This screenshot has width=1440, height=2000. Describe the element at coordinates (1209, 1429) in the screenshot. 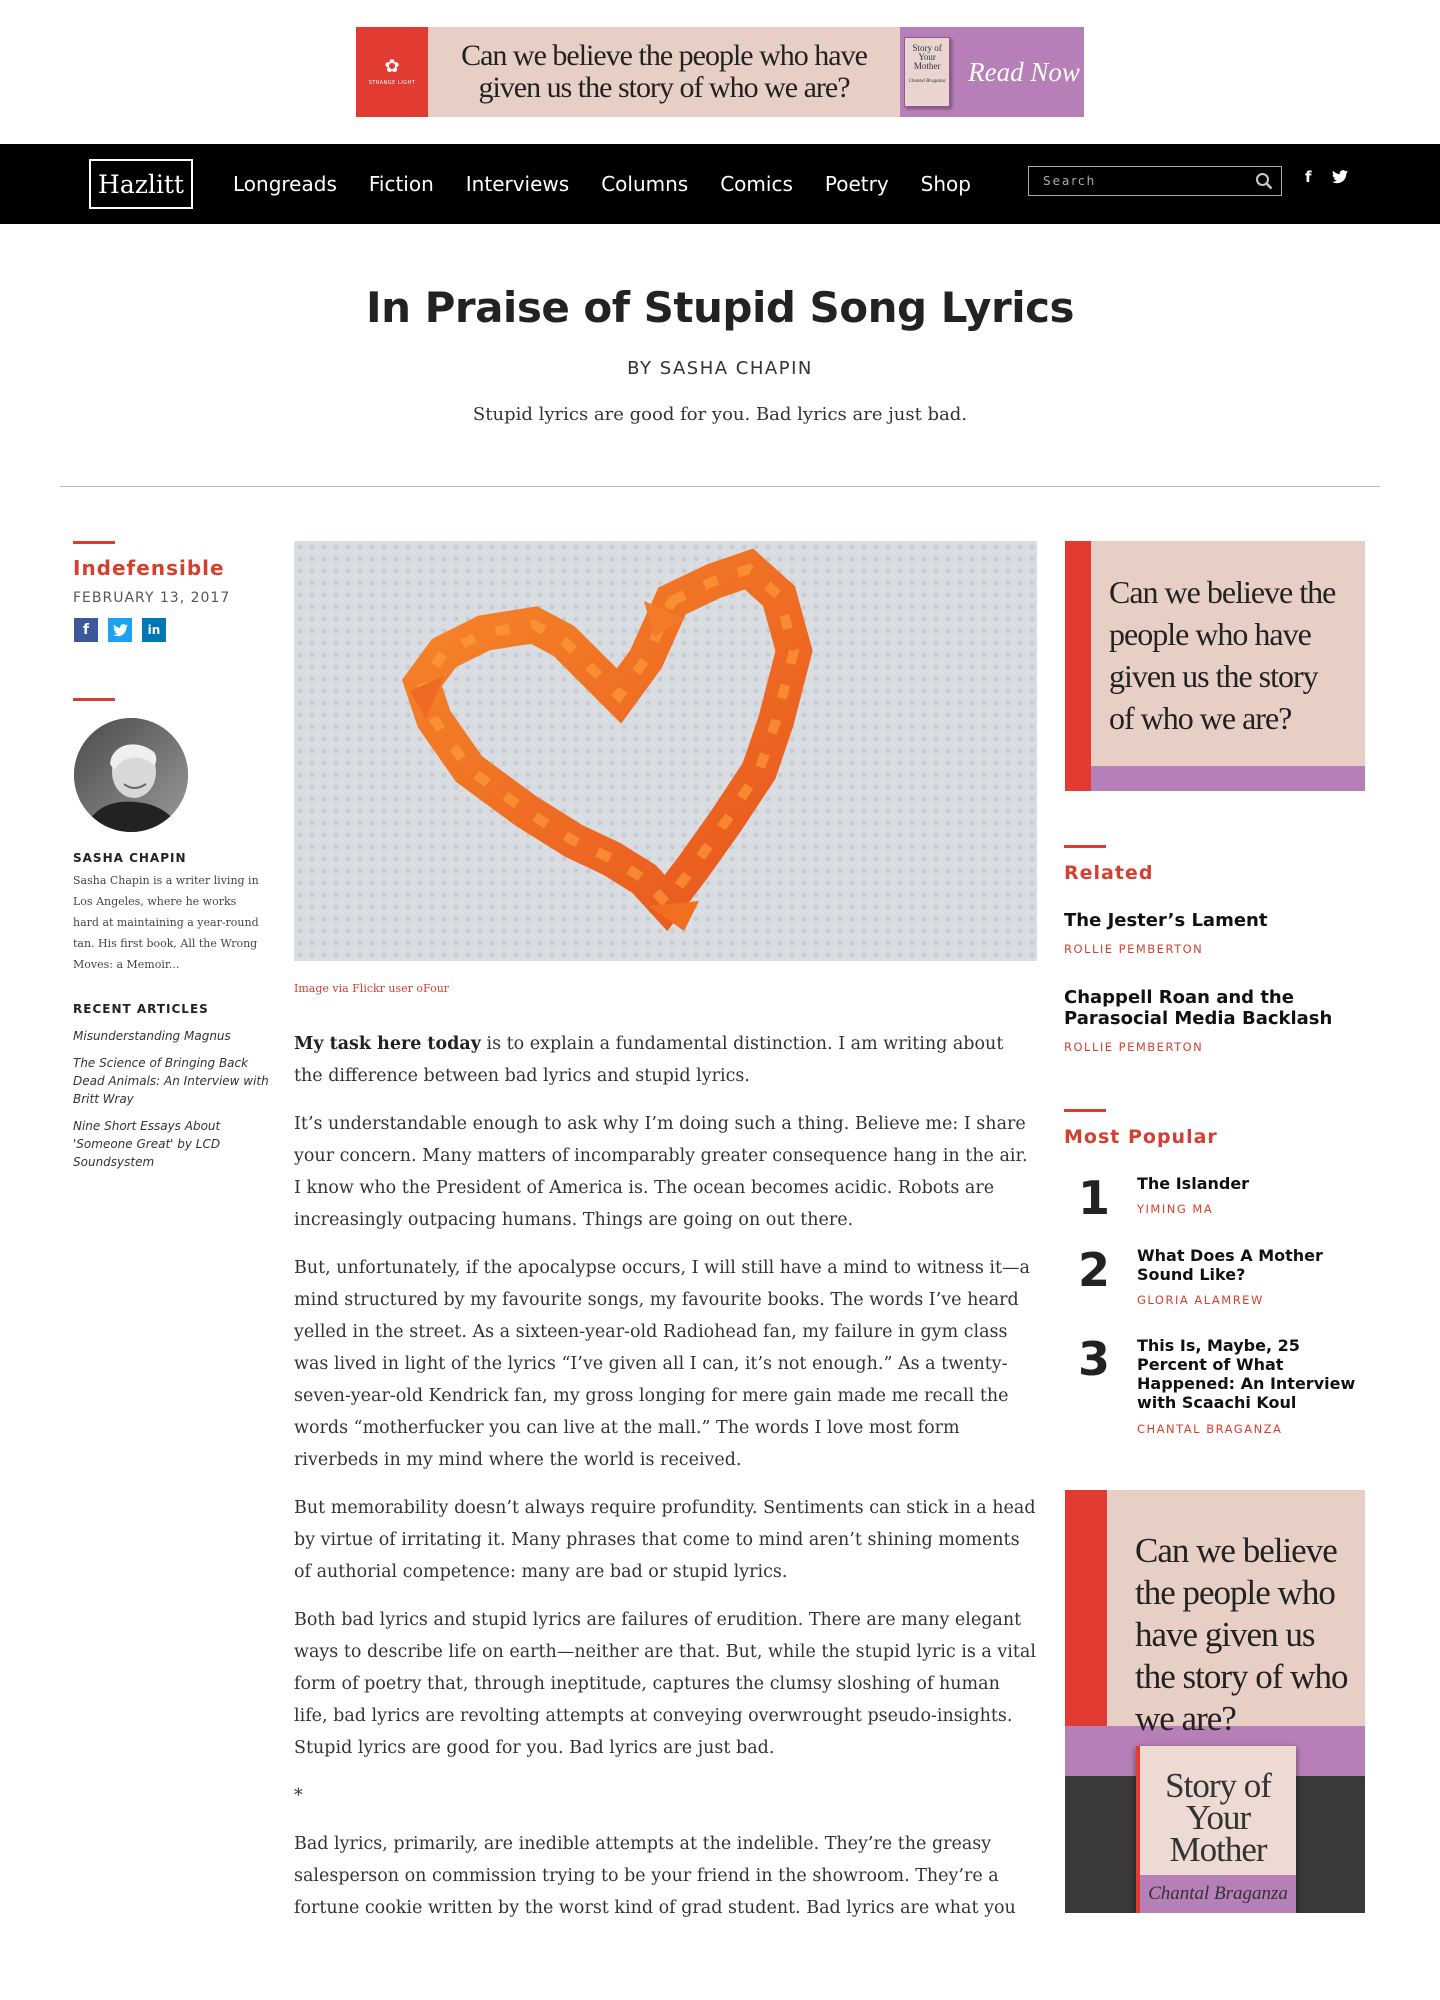

I see `popular-article-author: CHANTAL BRAGANZA` at that location.